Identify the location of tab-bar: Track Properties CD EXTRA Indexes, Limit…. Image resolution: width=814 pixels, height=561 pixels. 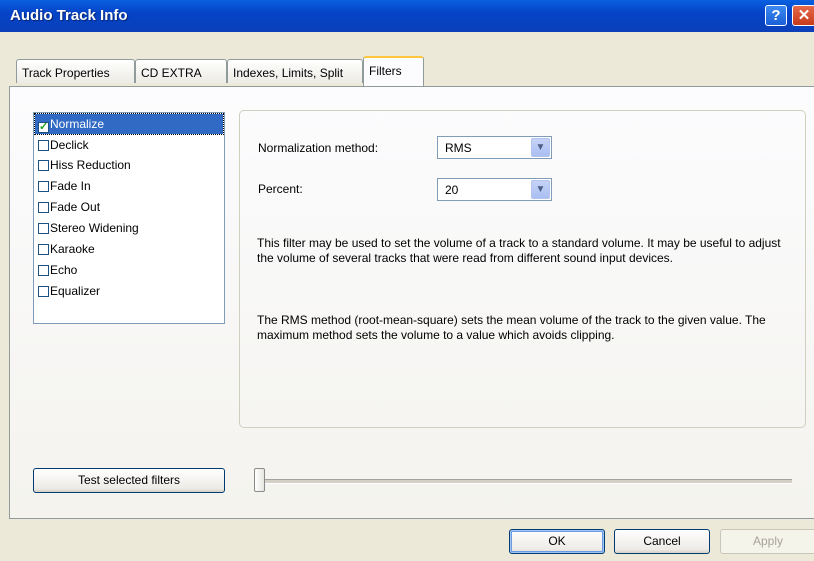
(407, 71).